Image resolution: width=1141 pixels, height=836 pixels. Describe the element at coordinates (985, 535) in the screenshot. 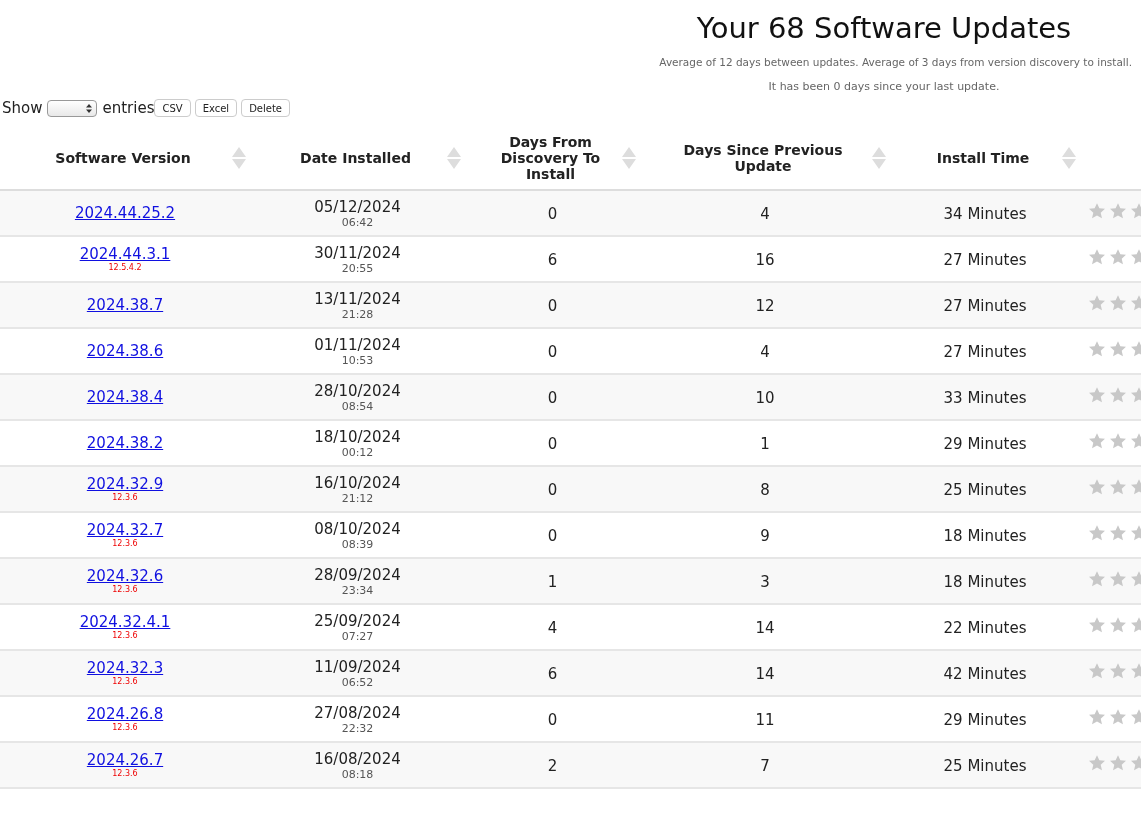

I see `table-cell: 18 Minutes` at that location.